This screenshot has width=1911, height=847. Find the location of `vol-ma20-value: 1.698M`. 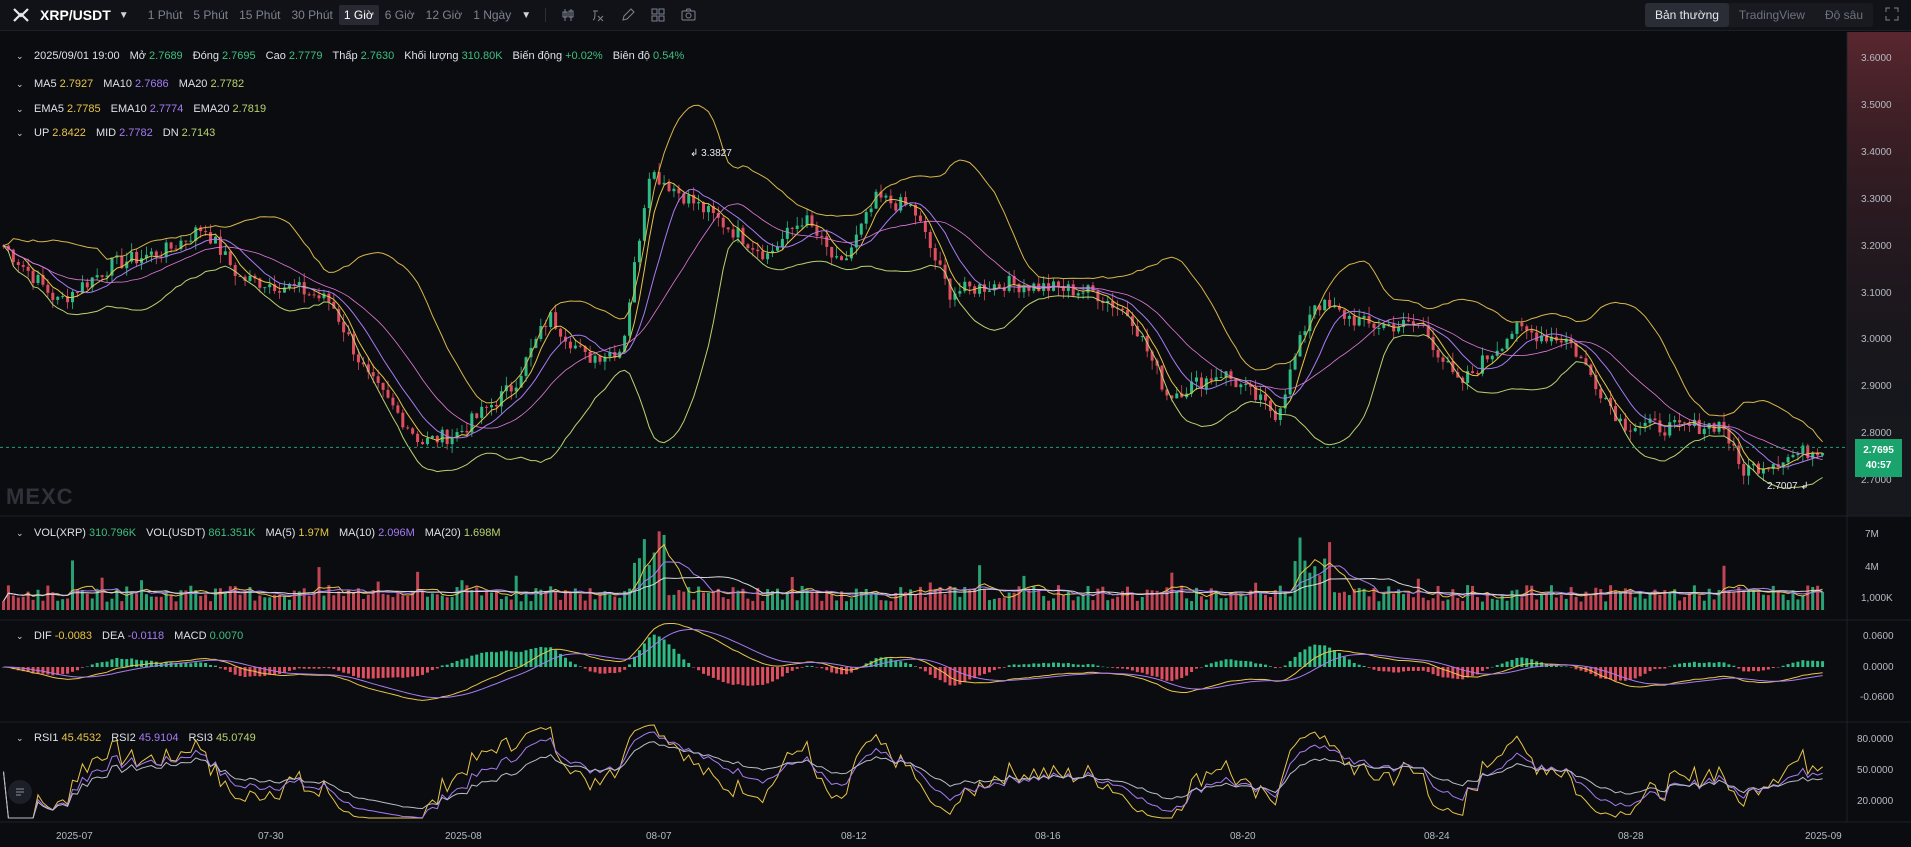

vol-ma20-value: 1.698M is located at coordinates (482, 533).